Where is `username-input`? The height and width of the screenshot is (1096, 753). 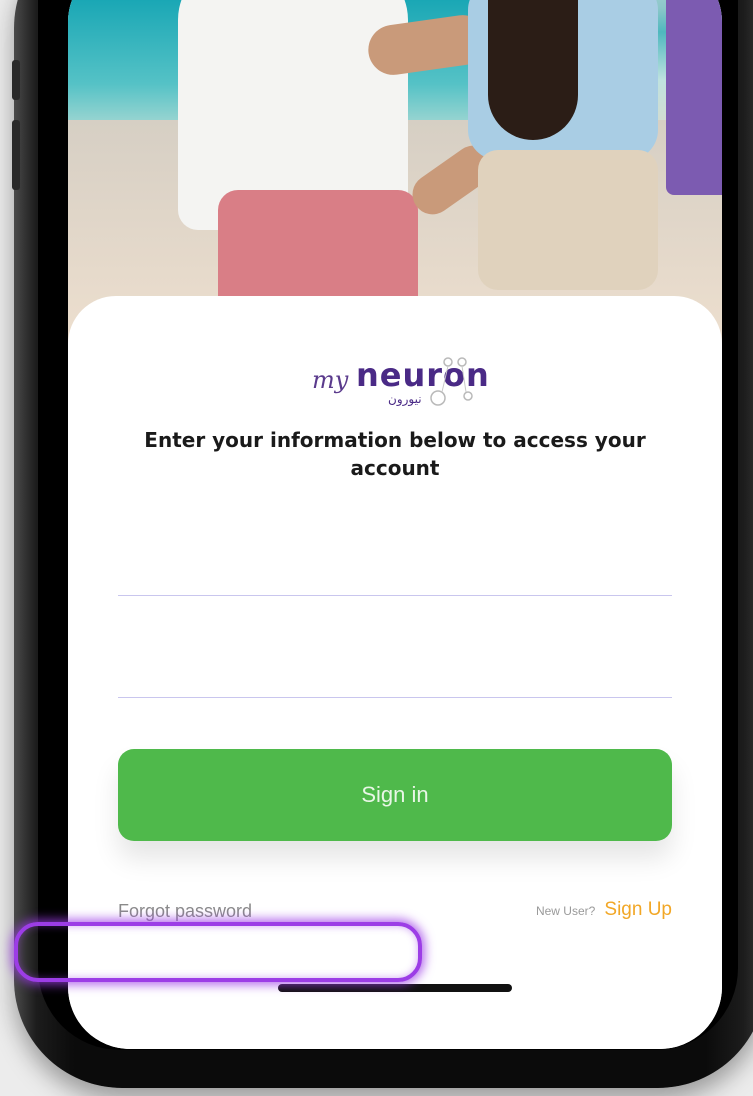
username-input is located at coordinates (395, 561).